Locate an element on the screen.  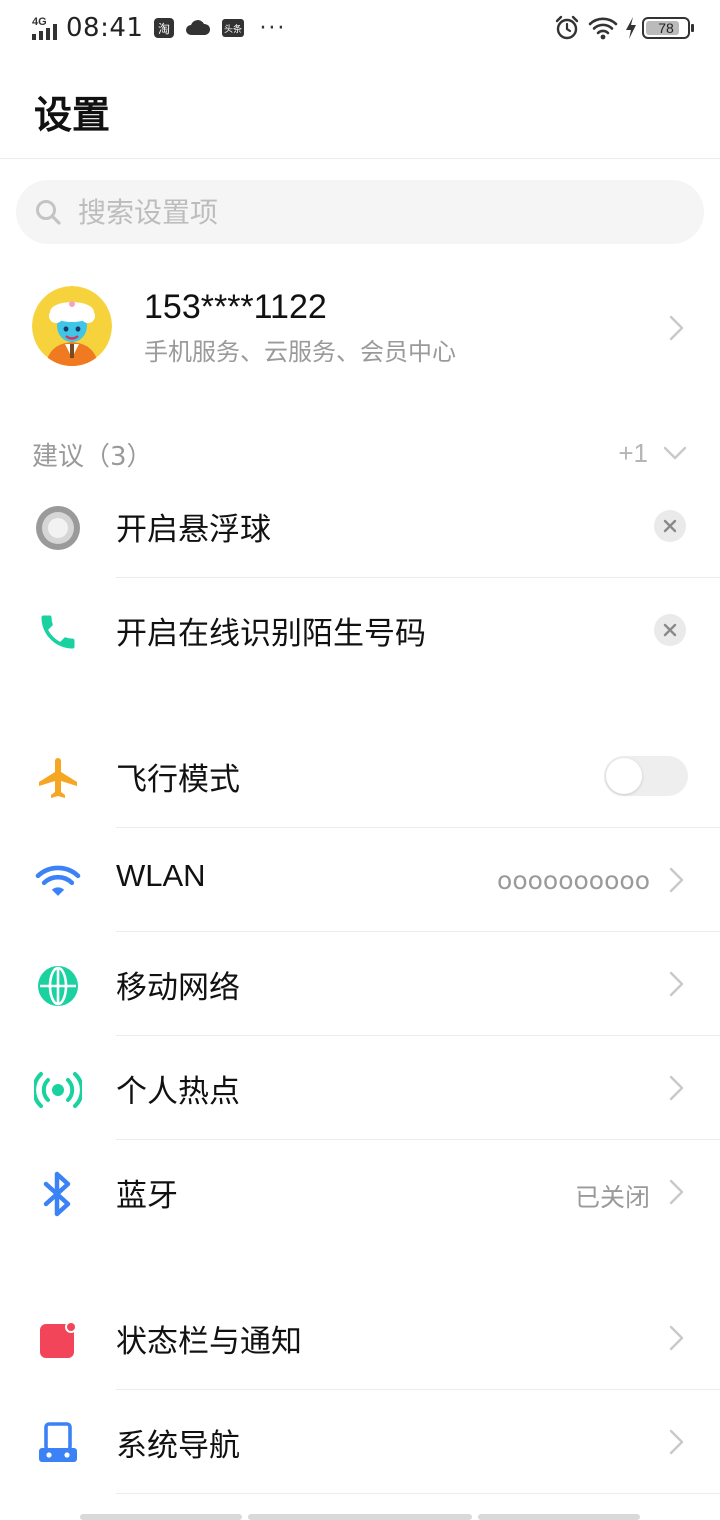
setting-label: WLAN is located at coordinates (161, 875).